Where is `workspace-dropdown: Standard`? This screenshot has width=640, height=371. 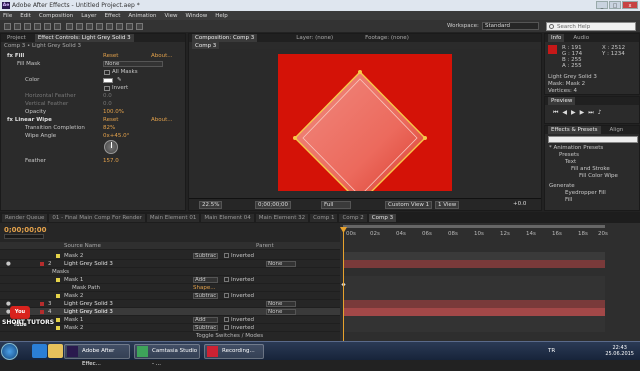
workspace-dropdown: Standard is located at coordinates (510, 26).